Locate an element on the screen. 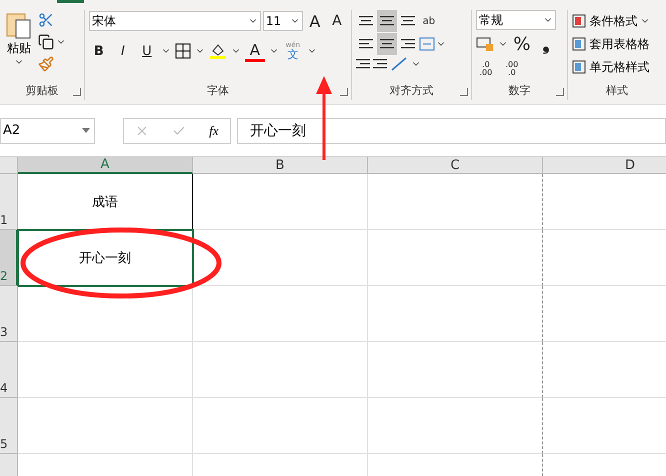  active-tab-indicator is located at coordinates (70, 1).